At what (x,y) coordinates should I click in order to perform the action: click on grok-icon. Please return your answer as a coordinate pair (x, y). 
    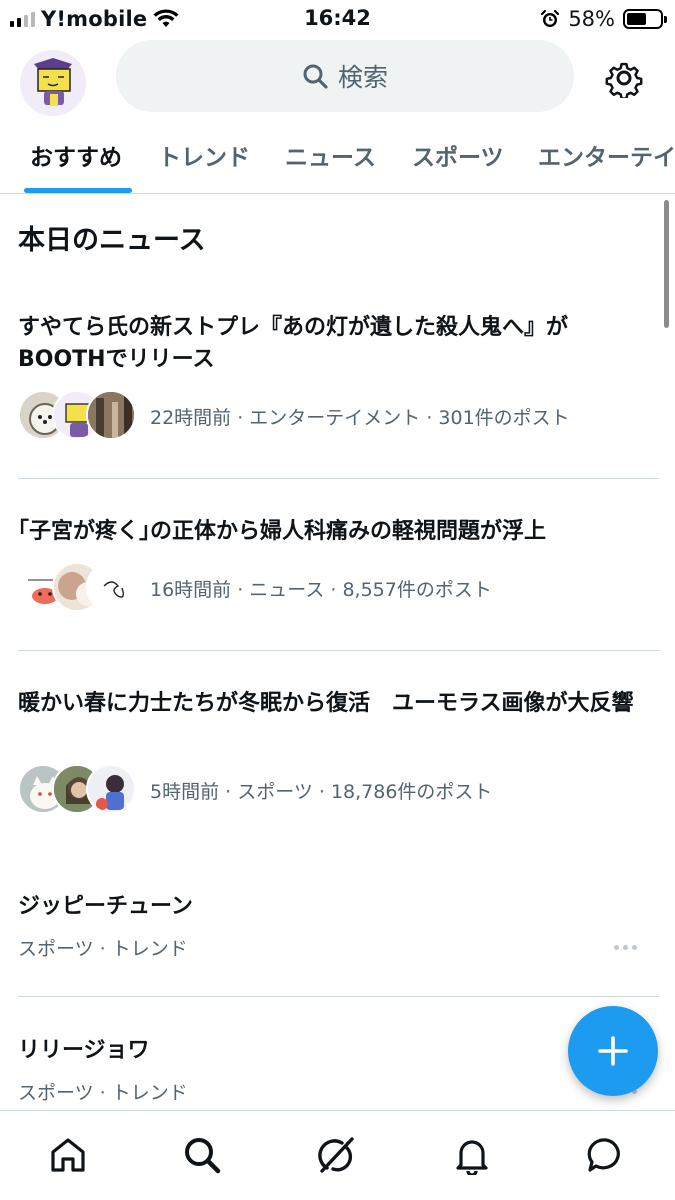
    Looking at the image, I should click on (336, 1155).